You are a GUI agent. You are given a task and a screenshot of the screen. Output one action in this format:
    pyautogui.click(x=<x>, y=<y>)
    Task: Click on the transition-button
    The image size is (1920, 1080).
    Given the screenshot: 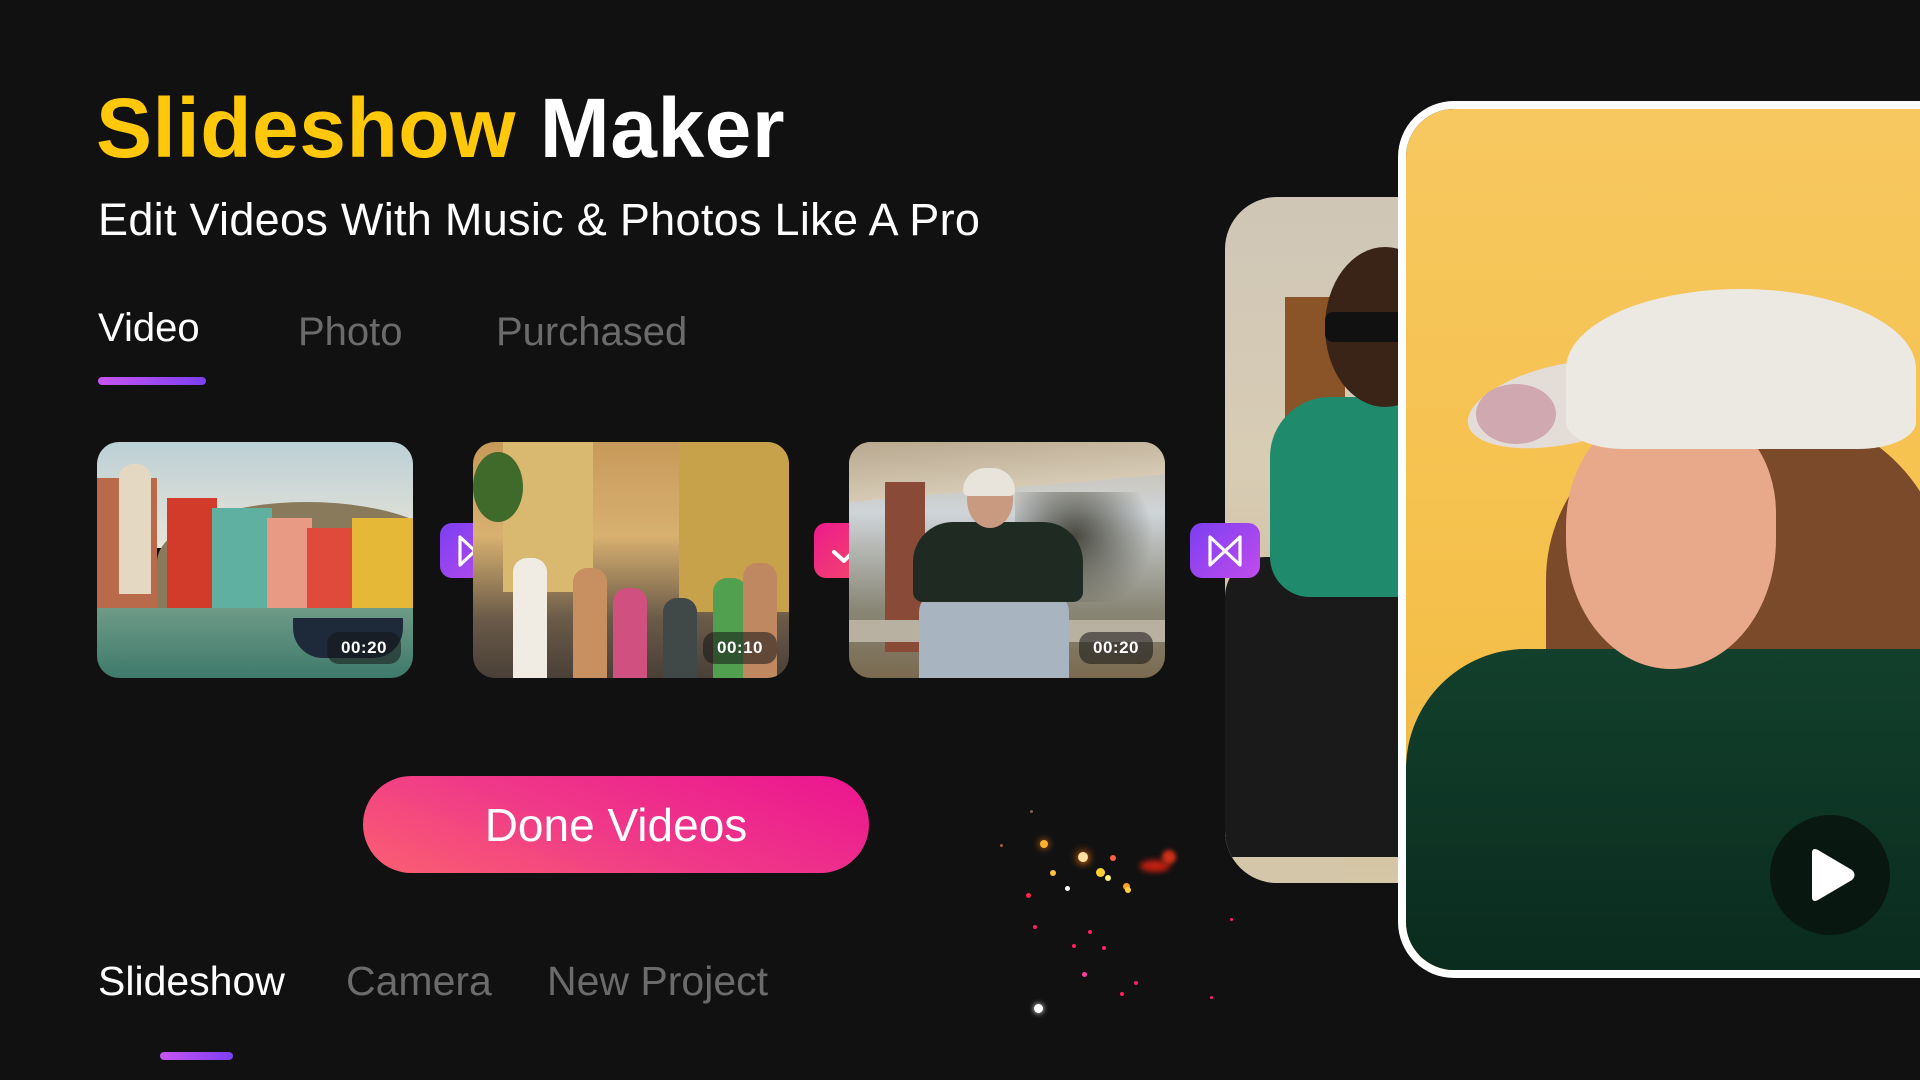 What is the action you would take?
    pyautogui.click(x=1225, y=550)
    